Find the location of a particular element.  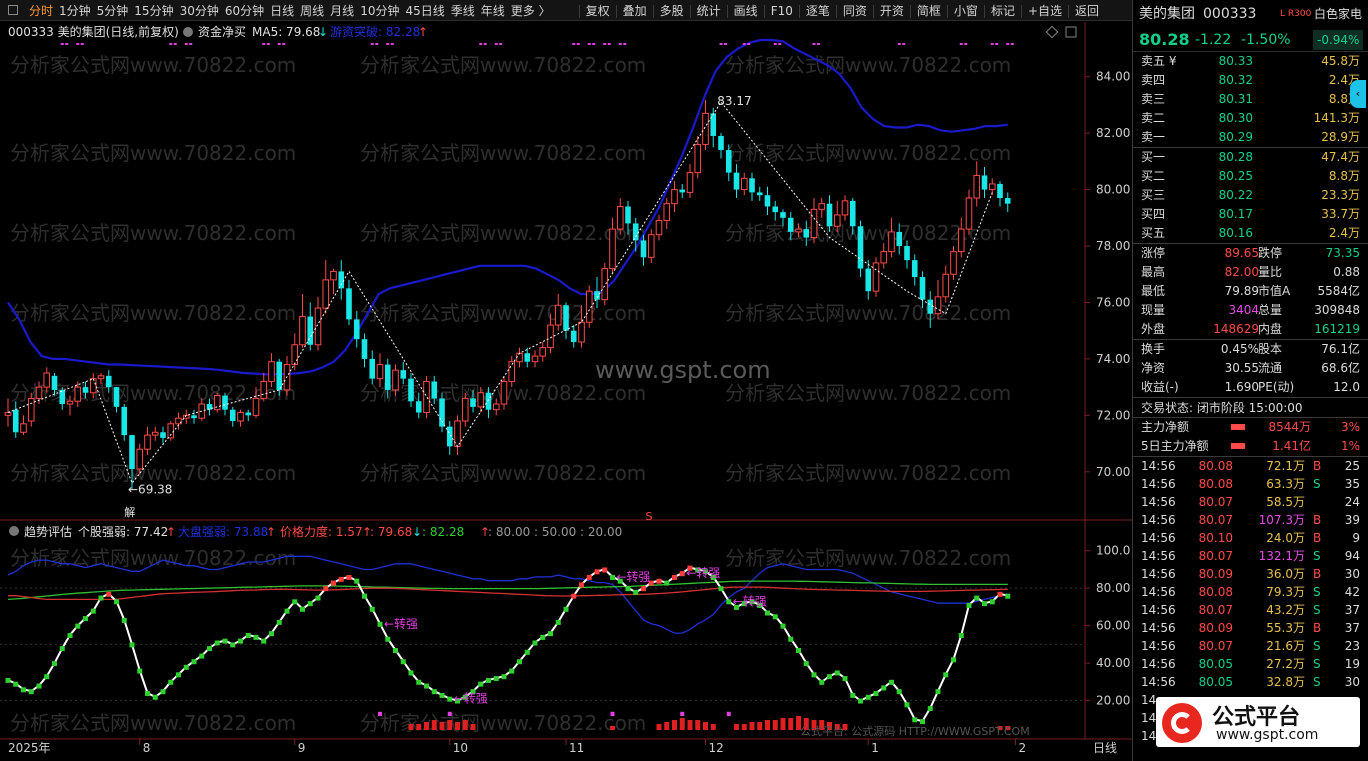

period-tab-8: 月线 is located at coordinates (342, 10).